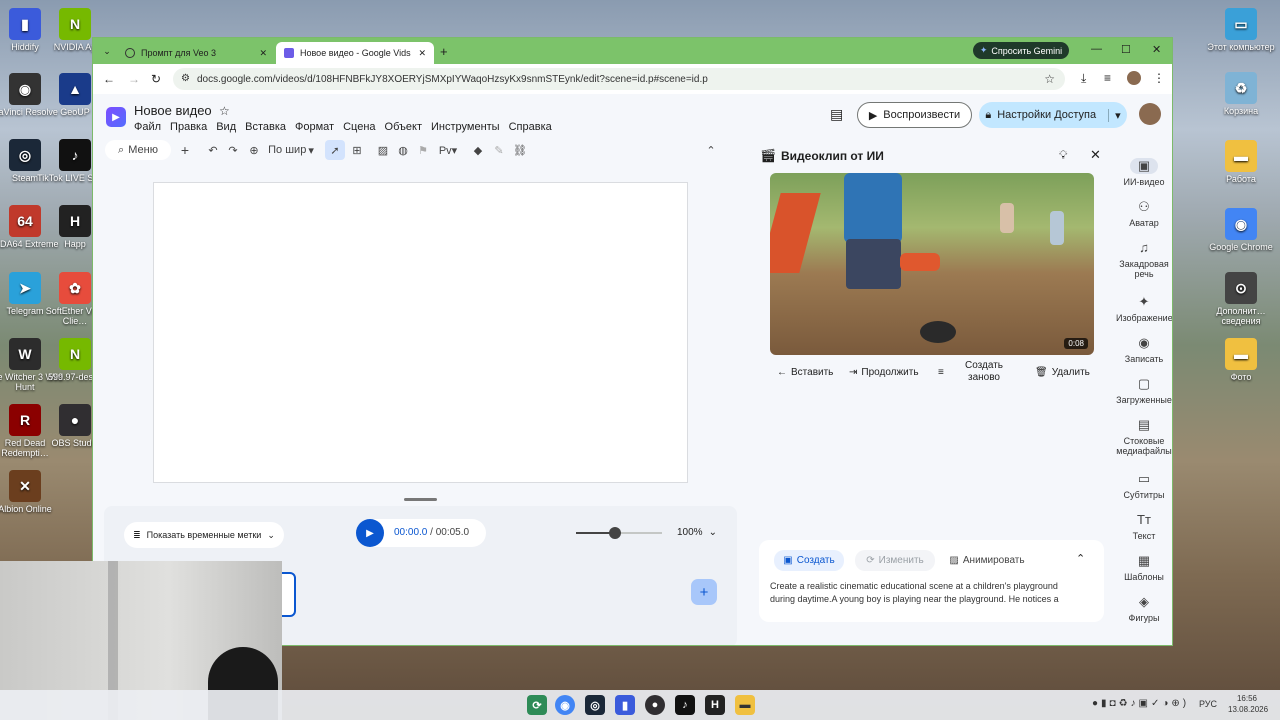 The image size is (1280, 720). What do you see at coordinates (1144, 259) in the screenshot?
I see `rail-item: ♫ Закадровая речь` at bounding box center [1144, 259].